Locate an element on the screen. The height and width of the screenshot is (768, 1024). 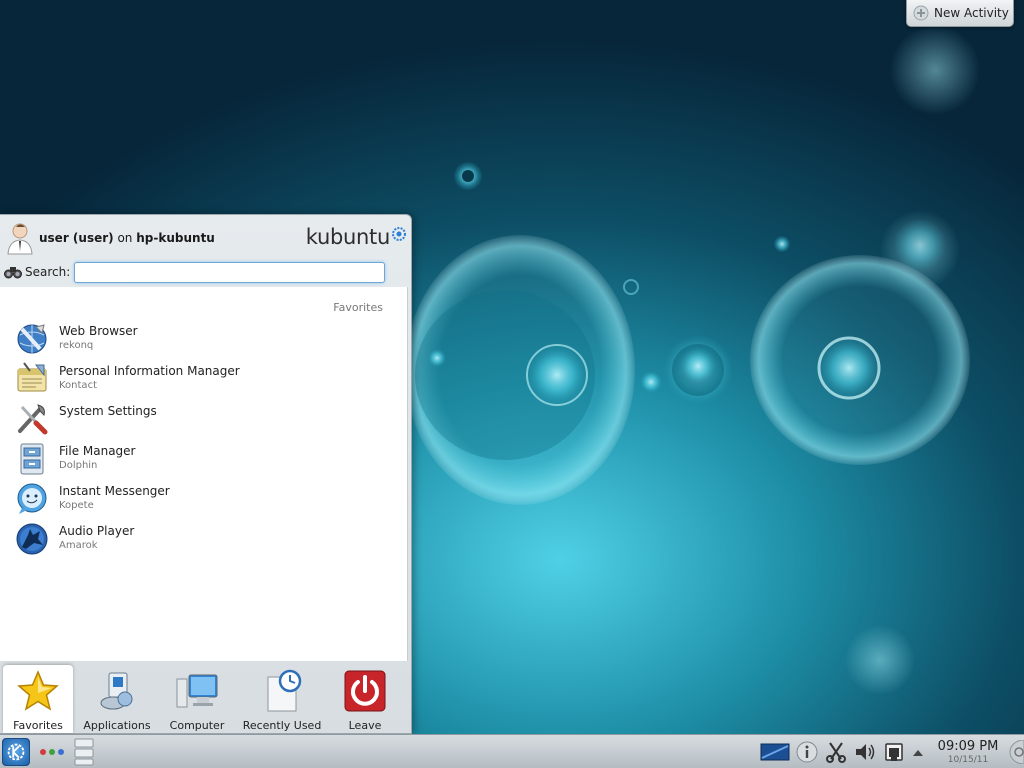
favorite-name: Instant Messenger is located at coordinates (114, 491).